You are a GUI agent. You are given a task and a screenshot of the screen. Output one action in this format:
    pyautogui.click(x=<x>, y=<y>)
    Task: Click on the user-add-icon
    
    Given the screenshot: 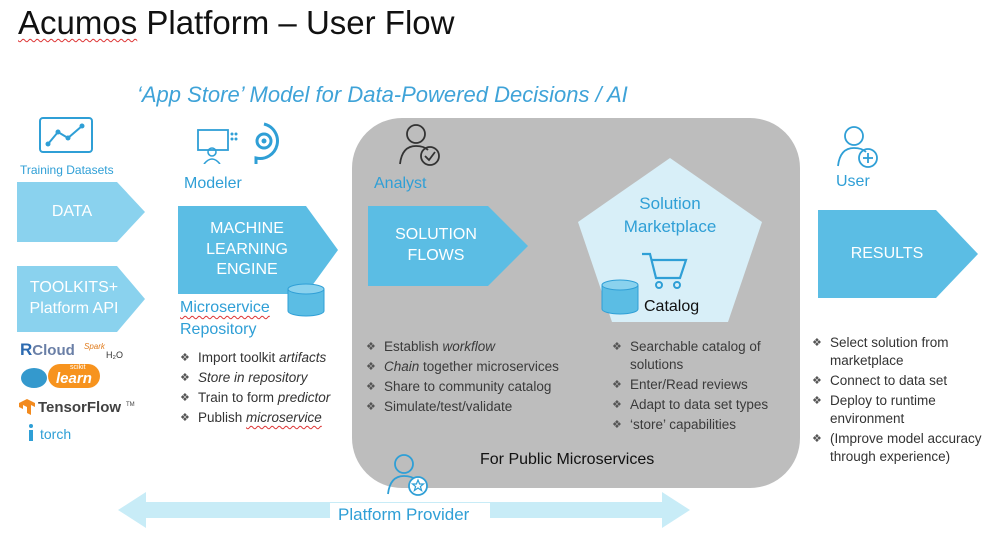 What is the action you would take?
    pyautogui.click(x=857, y=147)
    